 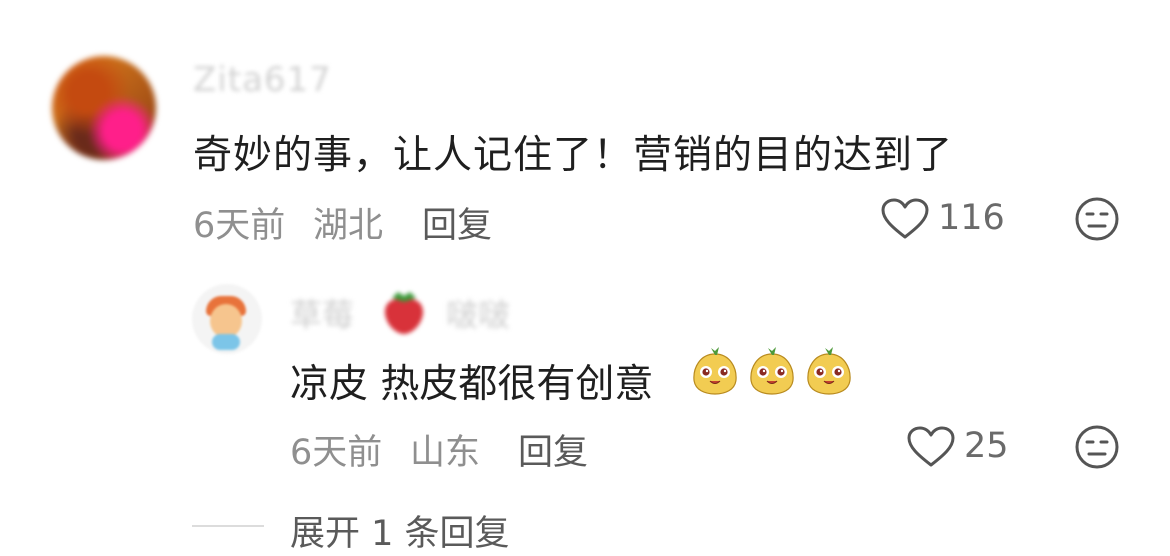 I want to click on avatar, so click(x=104, y=108).